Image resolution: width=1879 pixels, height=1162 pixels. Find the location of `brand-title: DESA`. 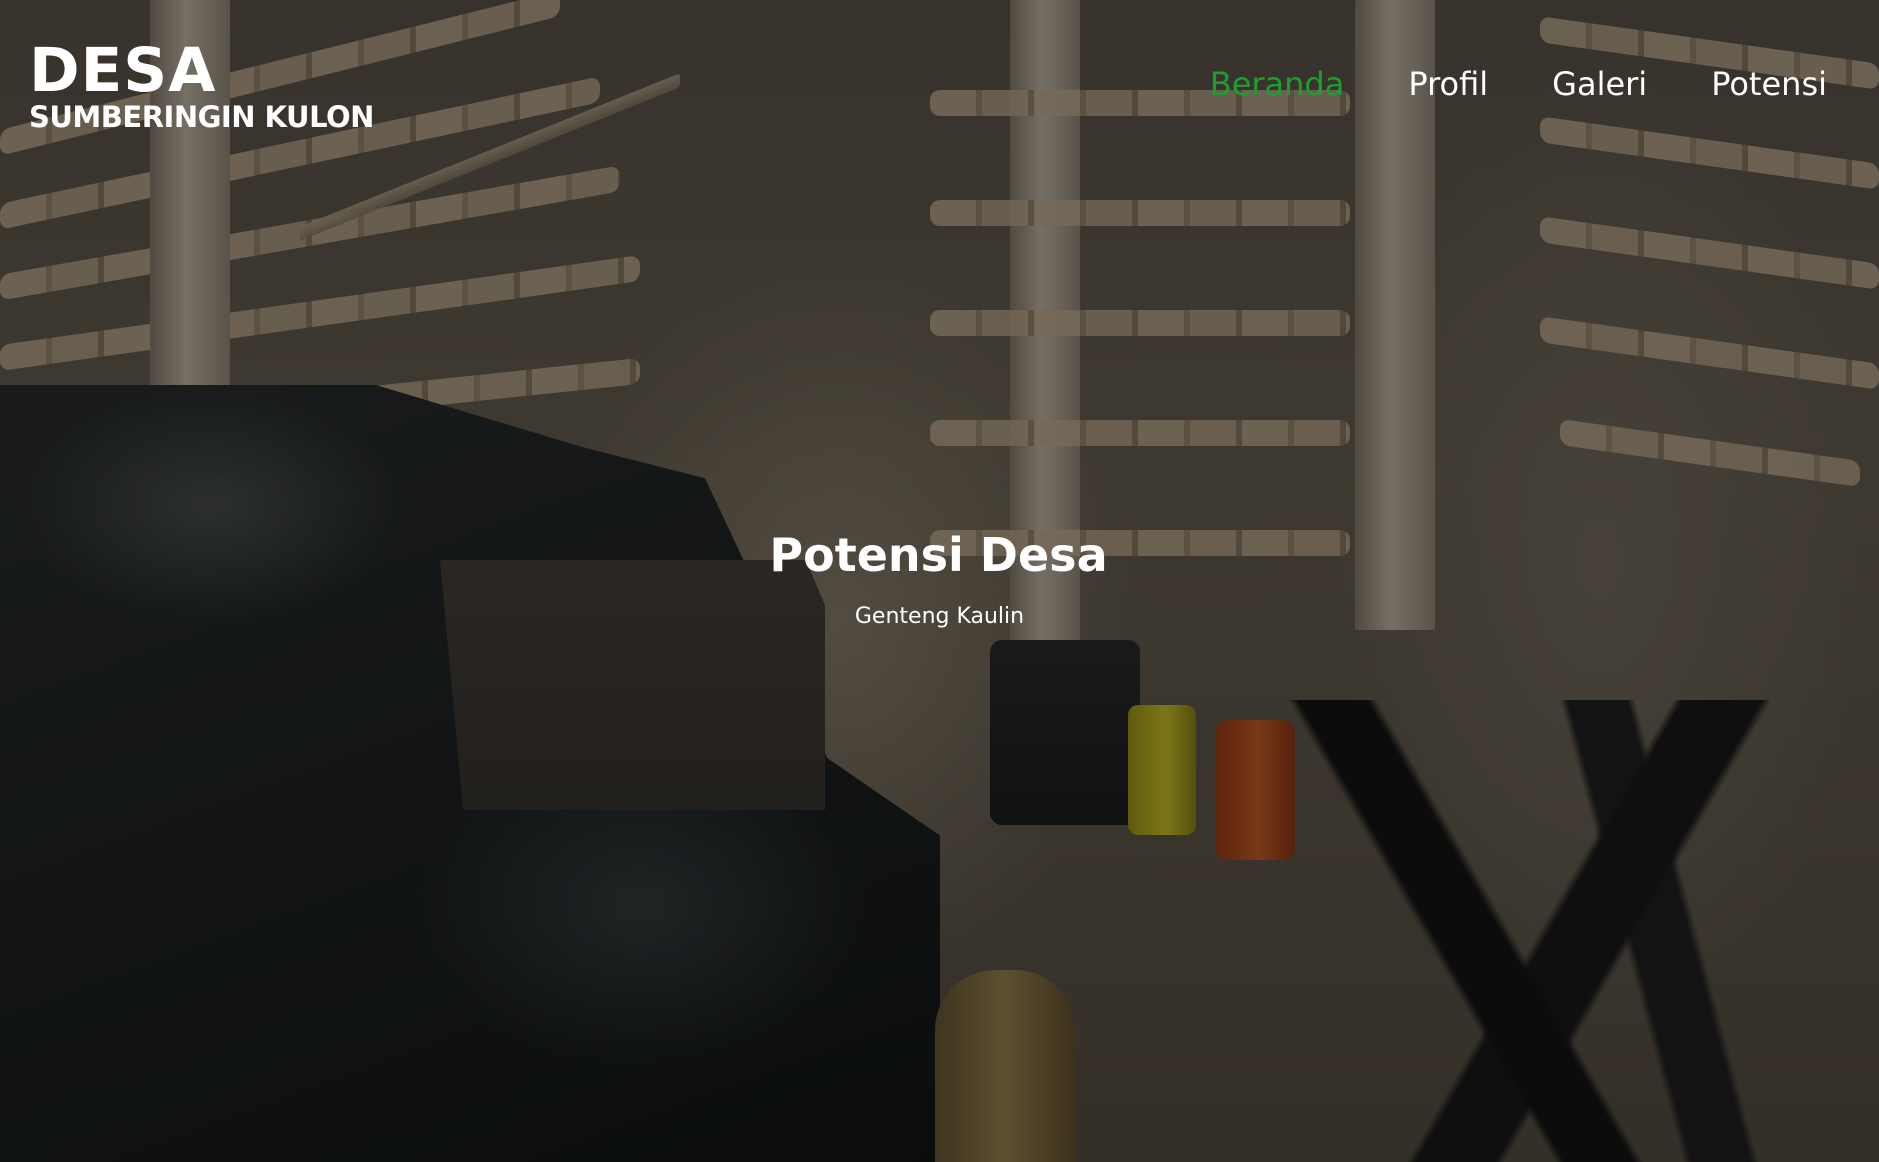

brand-title: DESA is located at coordinates (123, 70).